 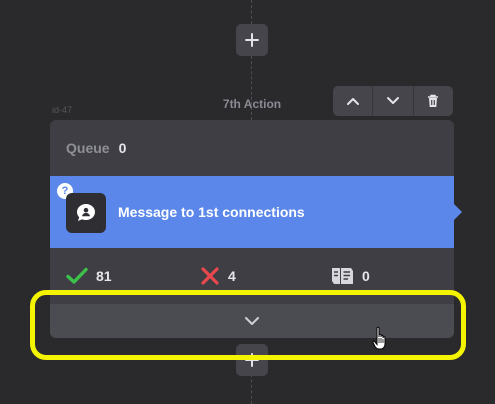 I want to click on action-toolbar, so click(x=393, y=101).